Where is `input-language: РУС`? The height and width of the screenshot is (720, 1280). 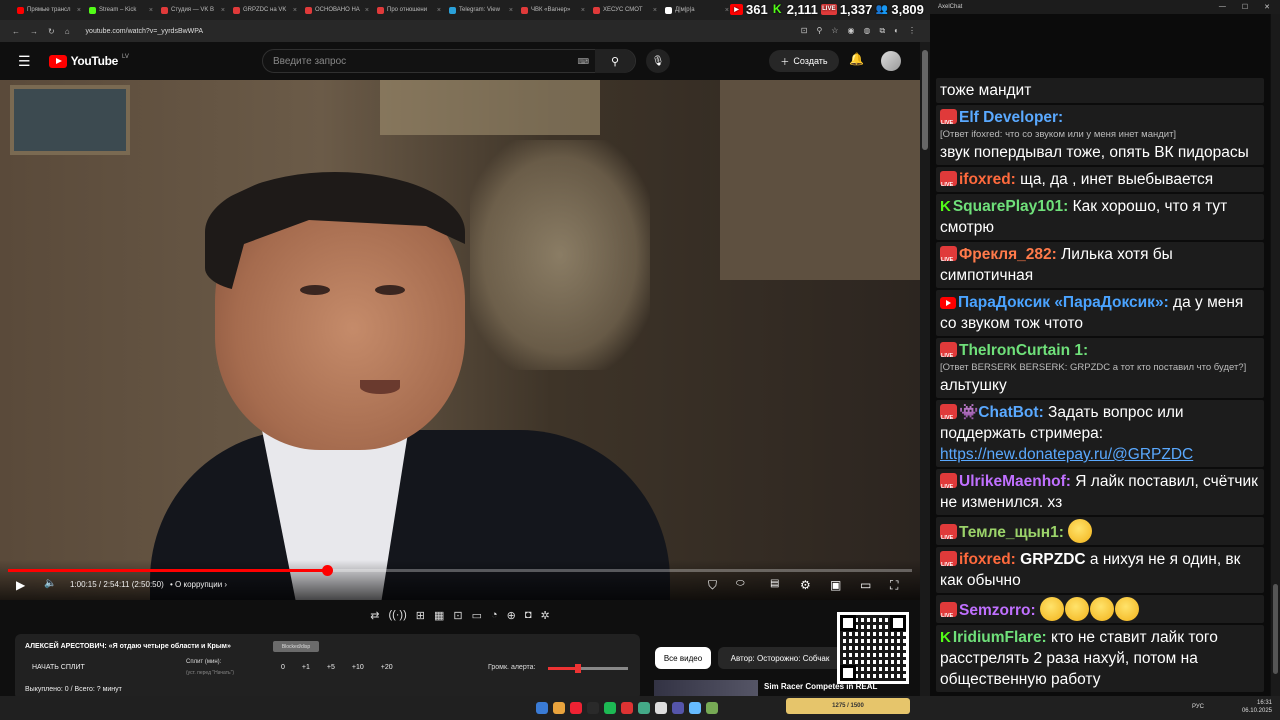
input-language: РУС is located at coordinates (1198, 707).